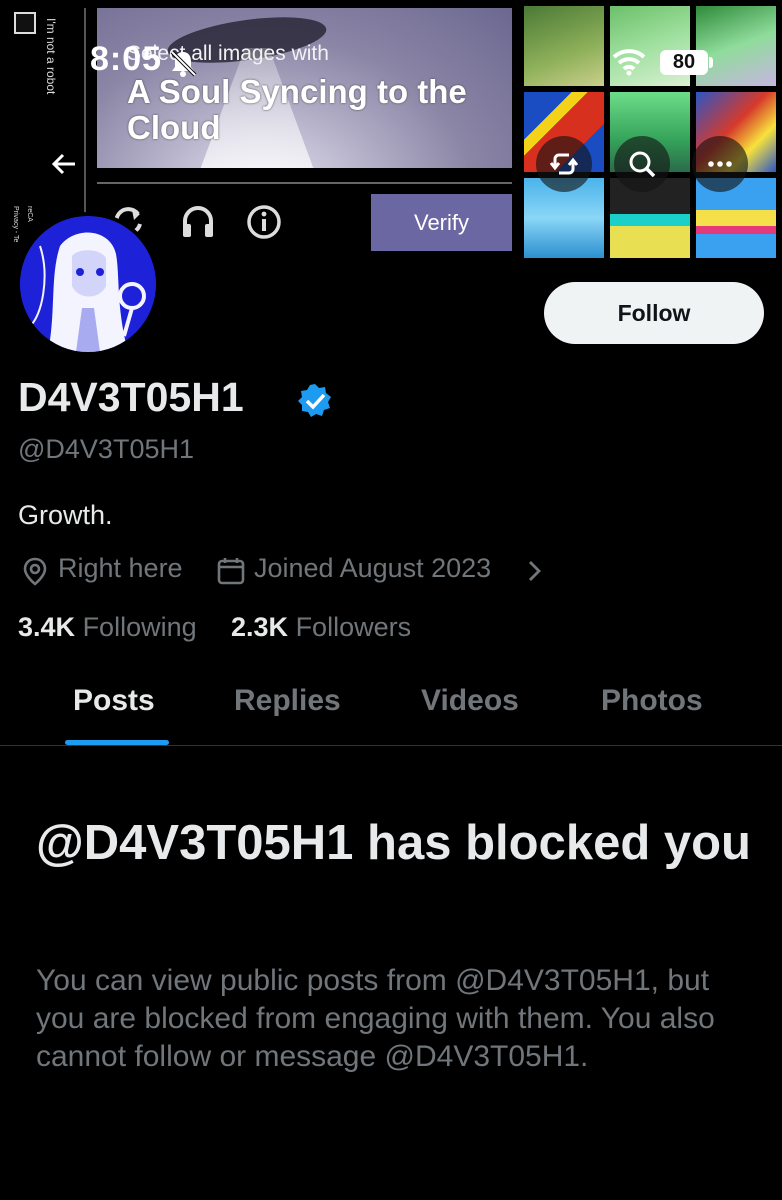 The height and width of the screenshot is (1200, 782). I want to click on more-icon, so click(720, 164).